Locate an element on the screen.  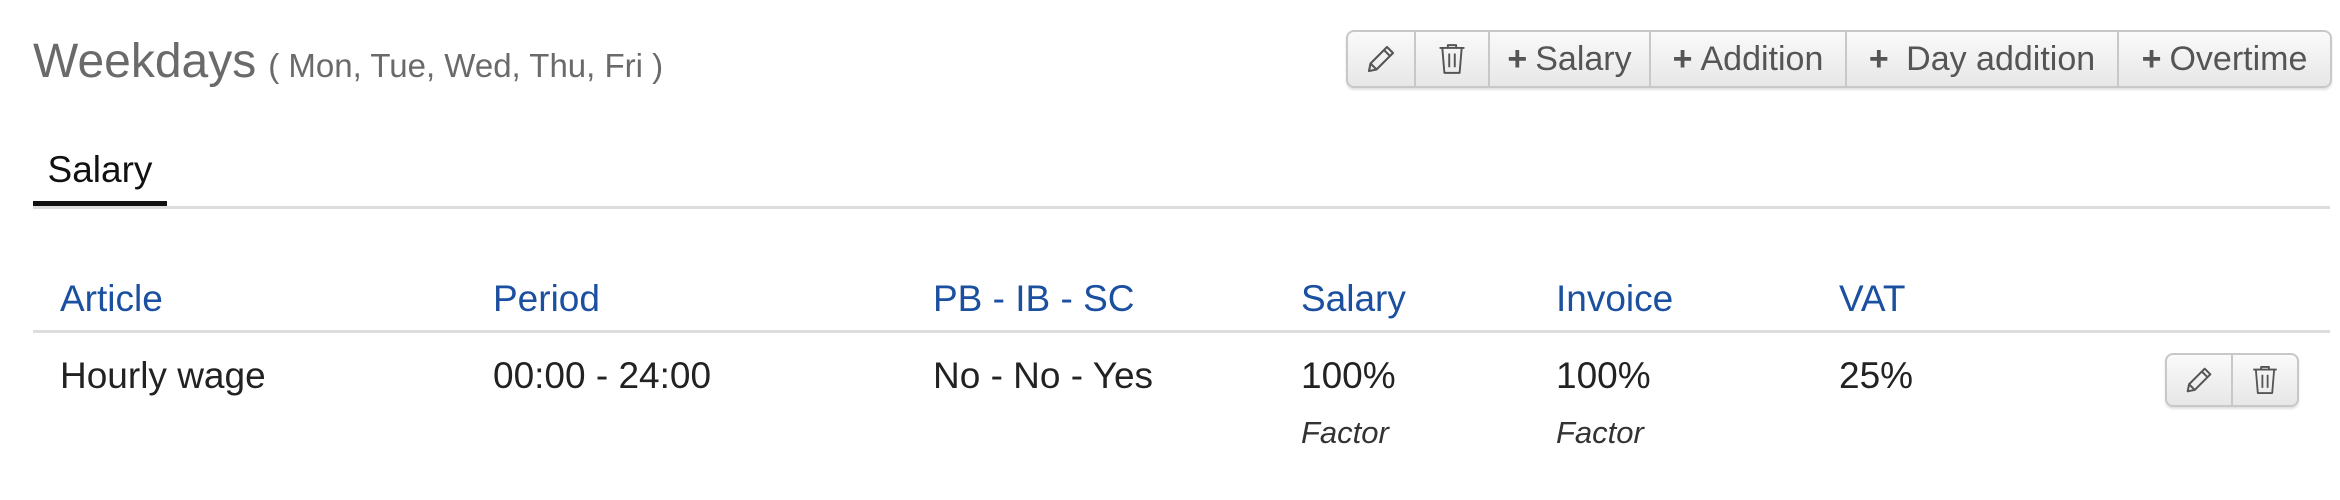
page-header: Weekdays ( Mon, Tue, Wed, Thu, Fri ) is located at coordinates (348, 61).